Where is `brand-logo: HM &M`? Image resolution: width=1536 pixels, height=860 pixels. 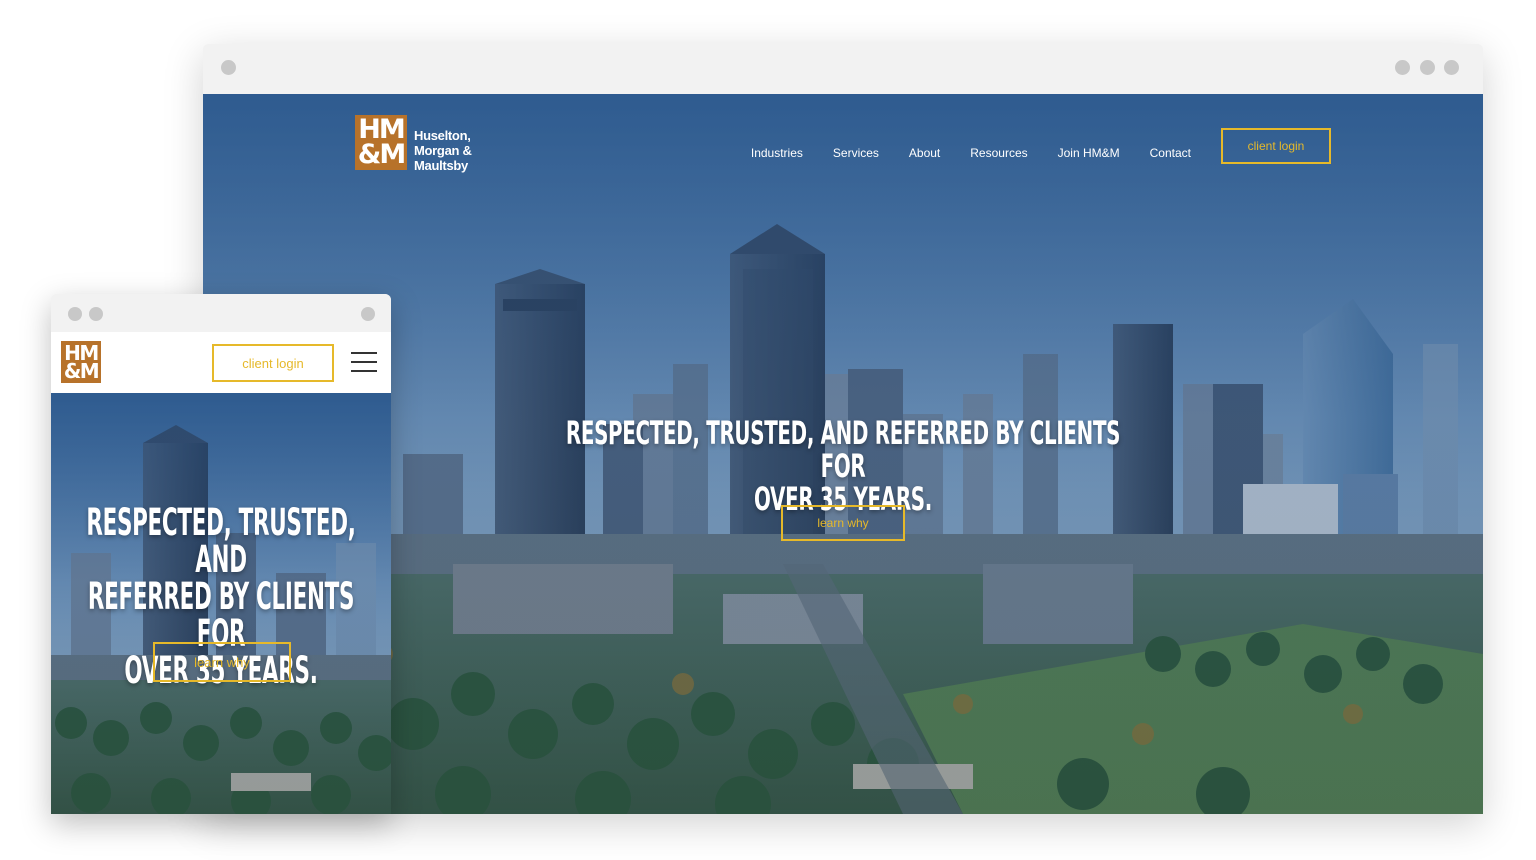
brand-logo: HM &M is located at coordinates (381, 142).